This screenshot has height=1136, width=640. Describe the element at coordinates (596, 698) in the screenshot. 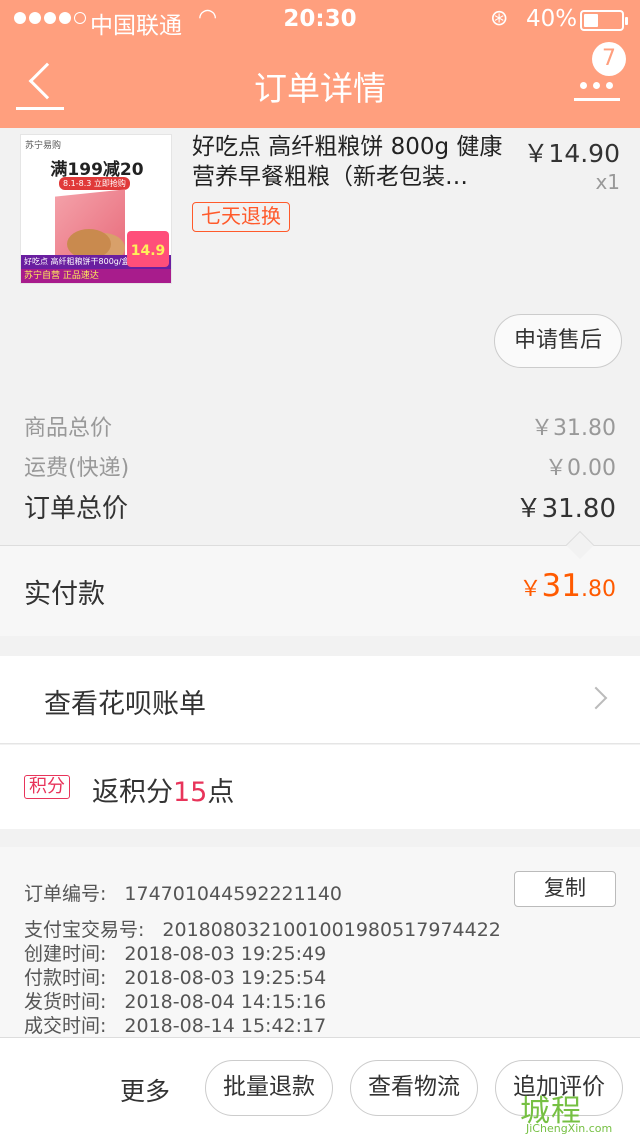

I see `chevron-right-icon` at that location.